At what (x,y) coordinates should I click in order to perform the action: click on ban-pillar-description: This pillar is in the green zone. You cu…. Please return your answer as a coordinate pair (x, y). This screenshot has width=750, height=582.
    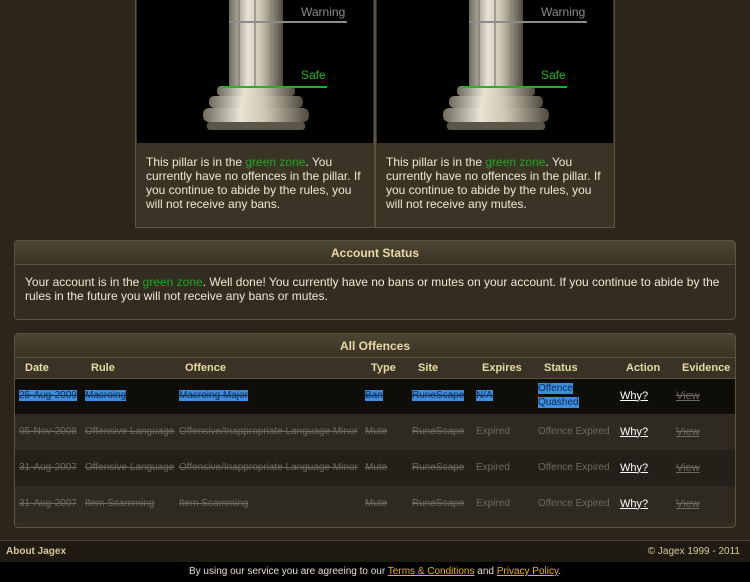
    Looking at the image, I should click on (253, 183).